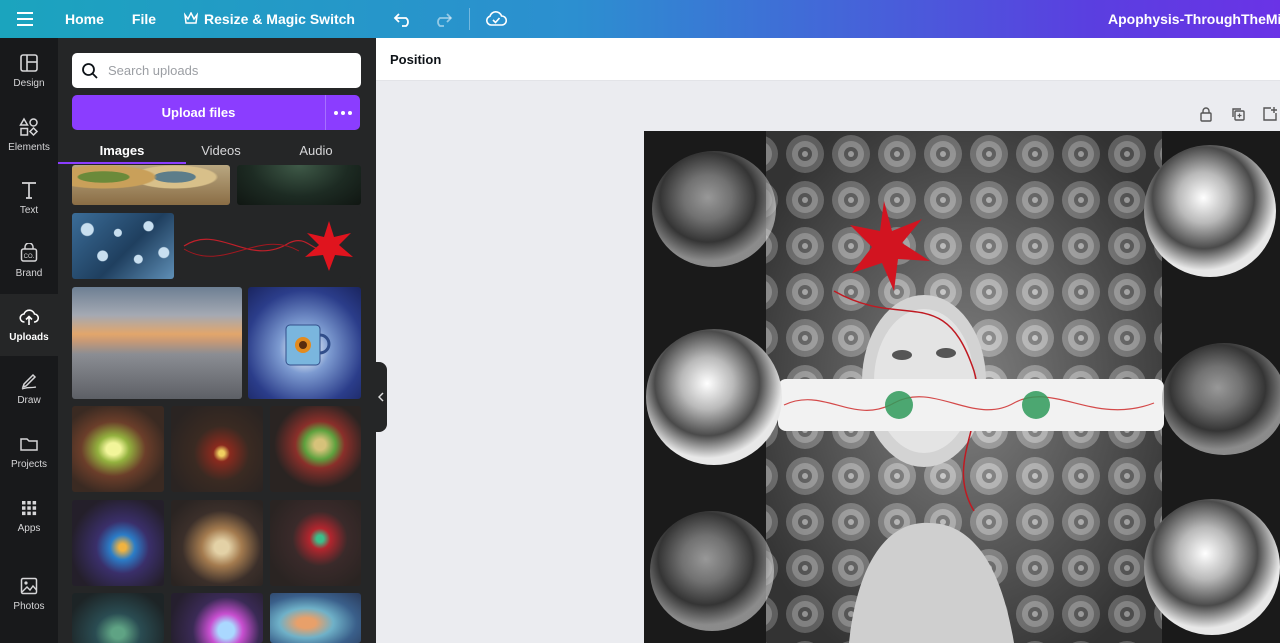 The height and width of the screenshot is (643, 1280). I want to click on upload-files-button: Upload files, so click(198, 112).